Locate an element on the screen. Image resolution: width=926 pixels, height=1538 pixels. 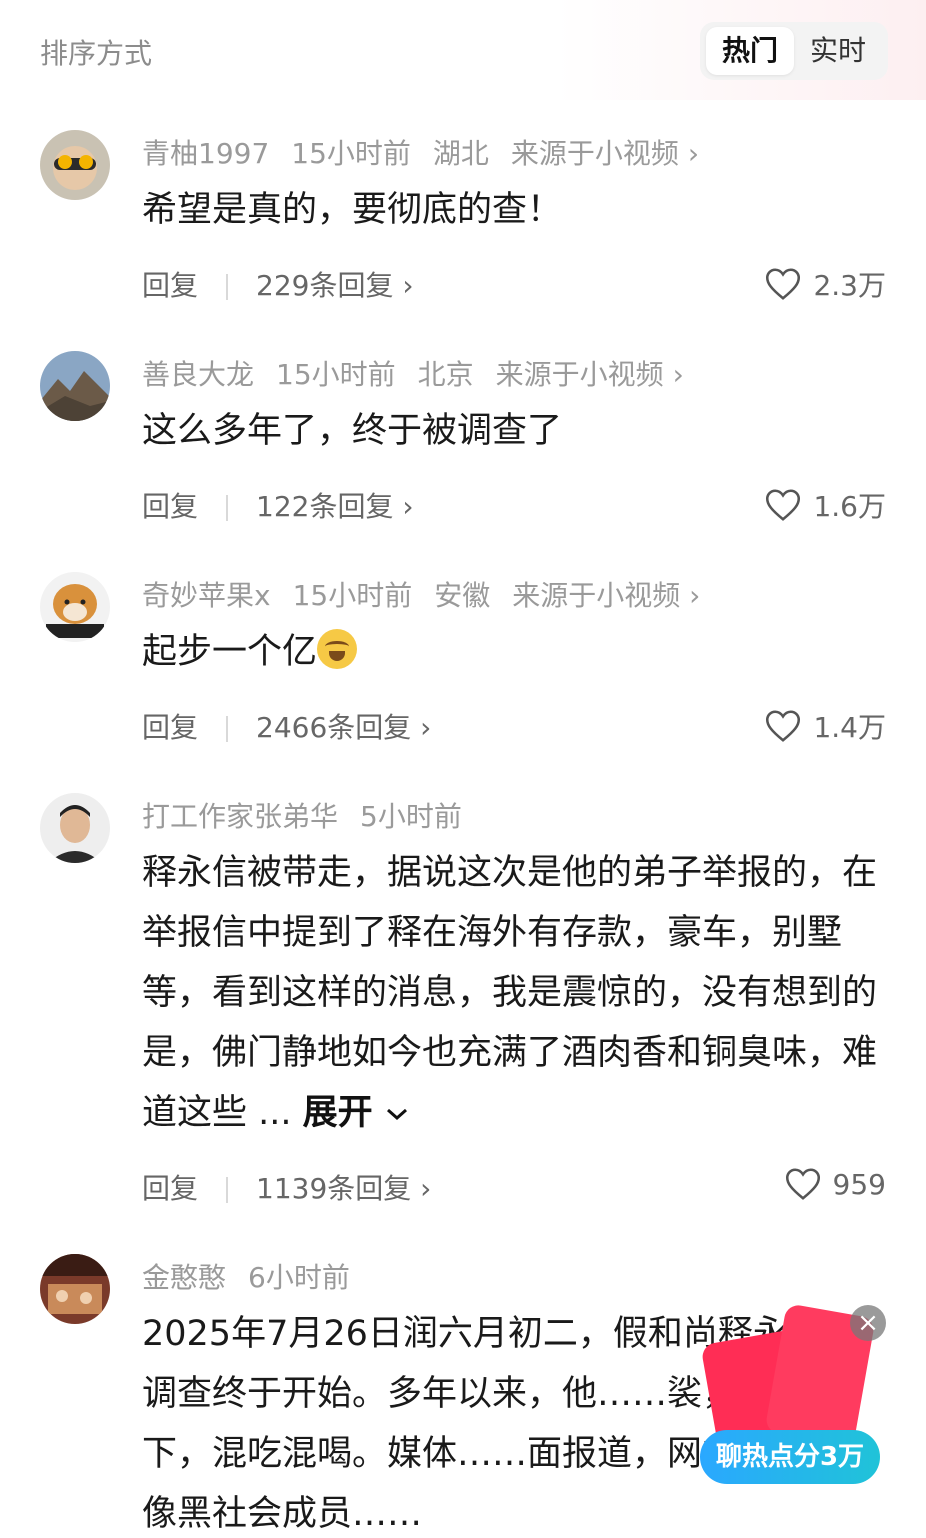
location: 安徽 is located at coordinates (462, 595).